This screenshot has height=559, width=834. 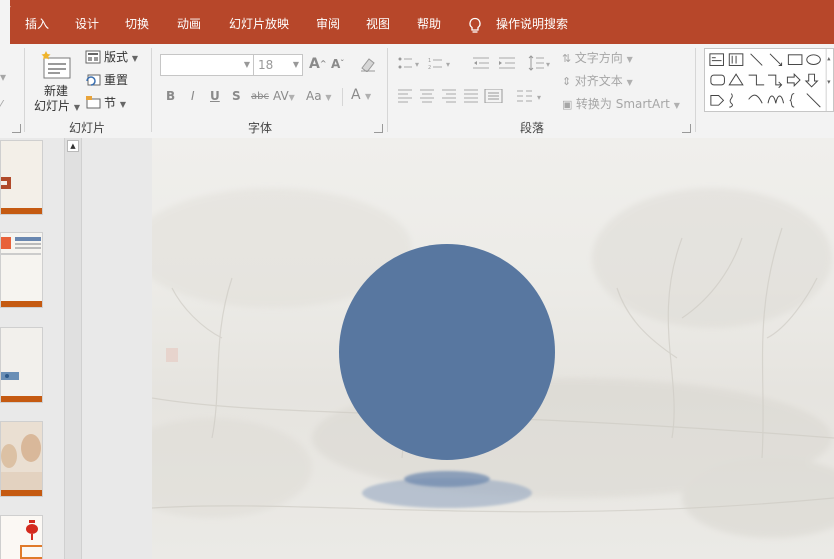 What do you see at coordinates (378, 24) in the screenshot?
I see `tab-view: 视图` at bounding box center [378, 24].